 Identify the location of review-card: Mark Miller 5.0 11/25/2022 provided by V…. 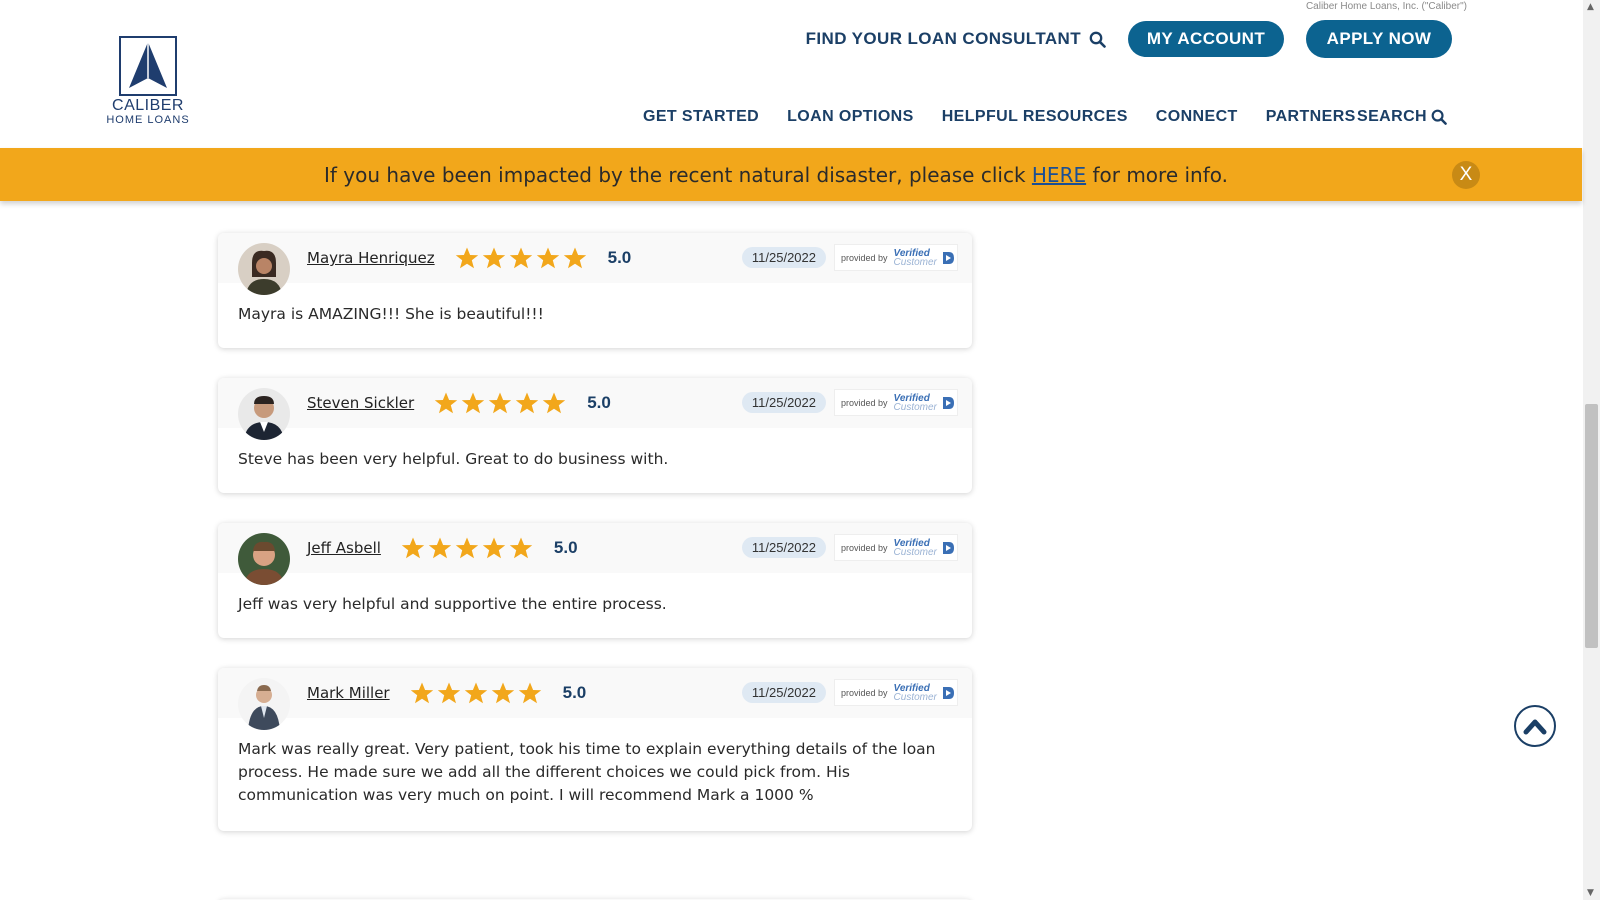
(595, 749).